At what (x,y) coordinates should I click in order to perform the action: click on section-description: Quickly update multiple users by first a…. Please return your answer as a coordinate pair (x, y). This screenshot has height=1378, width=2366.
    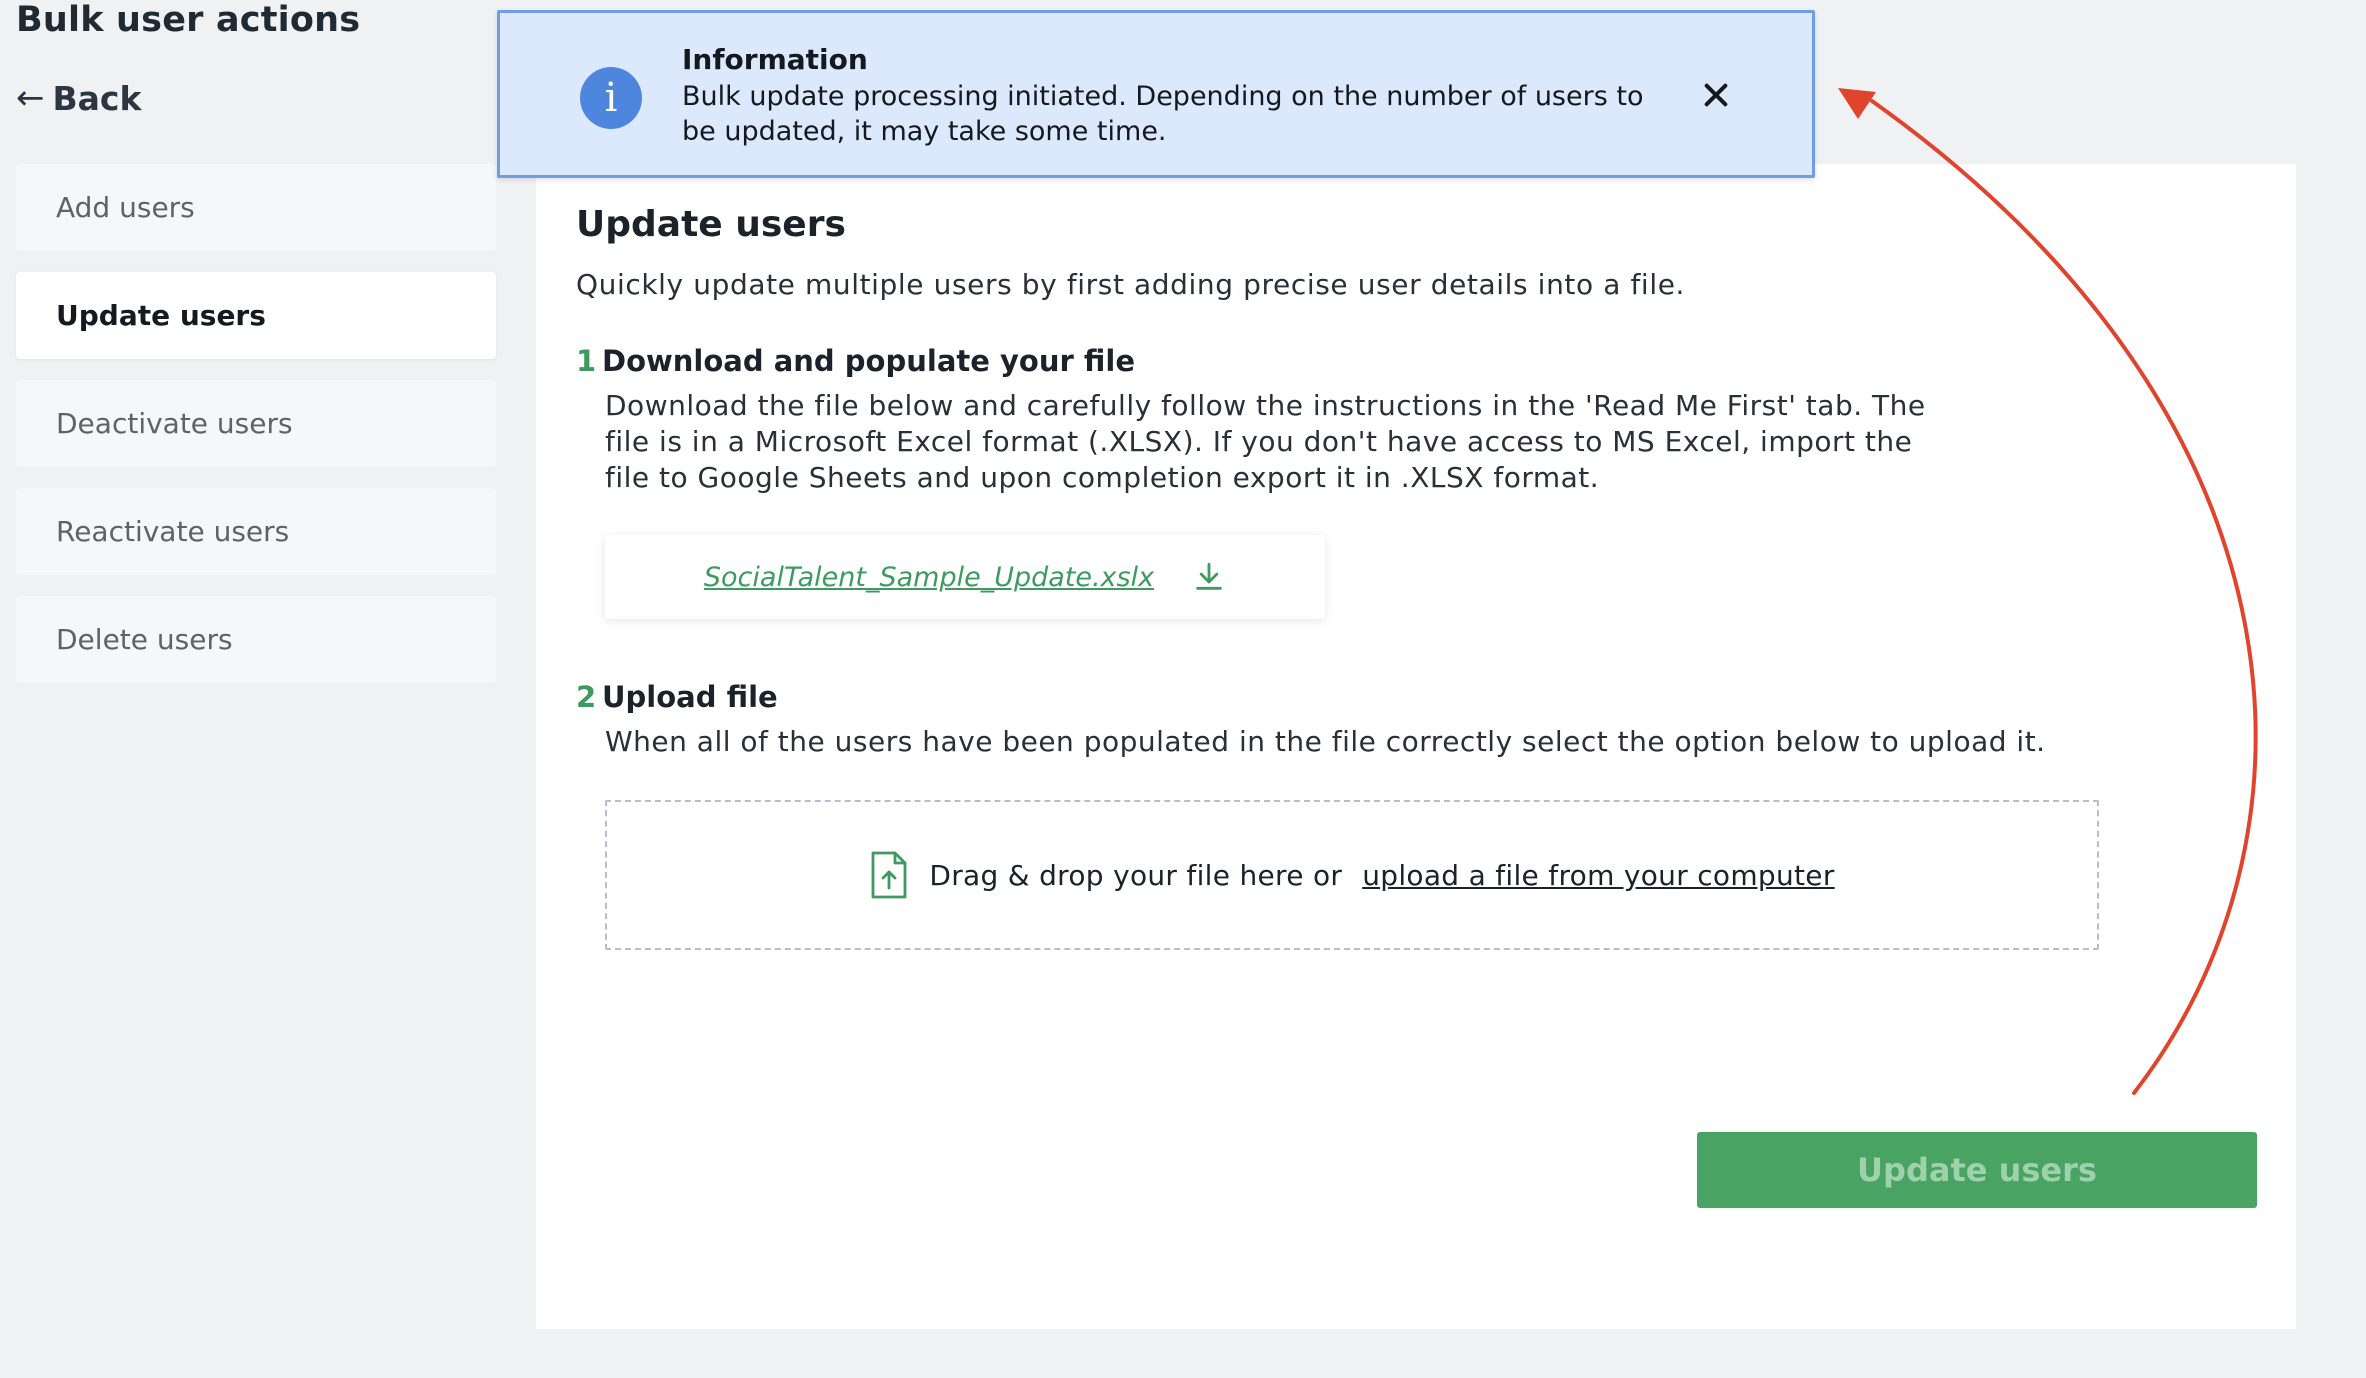
    Looking at the image, I should click on (1131, 284).